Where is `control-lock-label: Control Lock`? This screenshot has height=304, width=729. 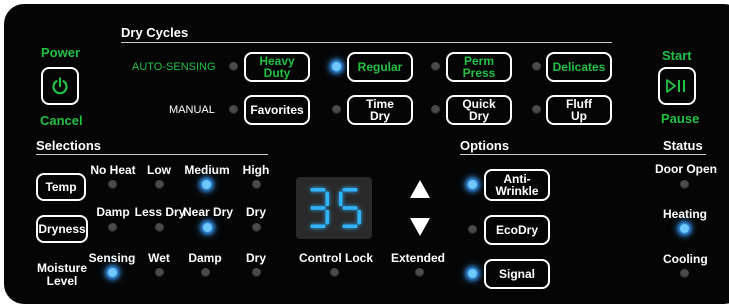 control-lock-label: Control Lock is located at coordinates (336, 258).